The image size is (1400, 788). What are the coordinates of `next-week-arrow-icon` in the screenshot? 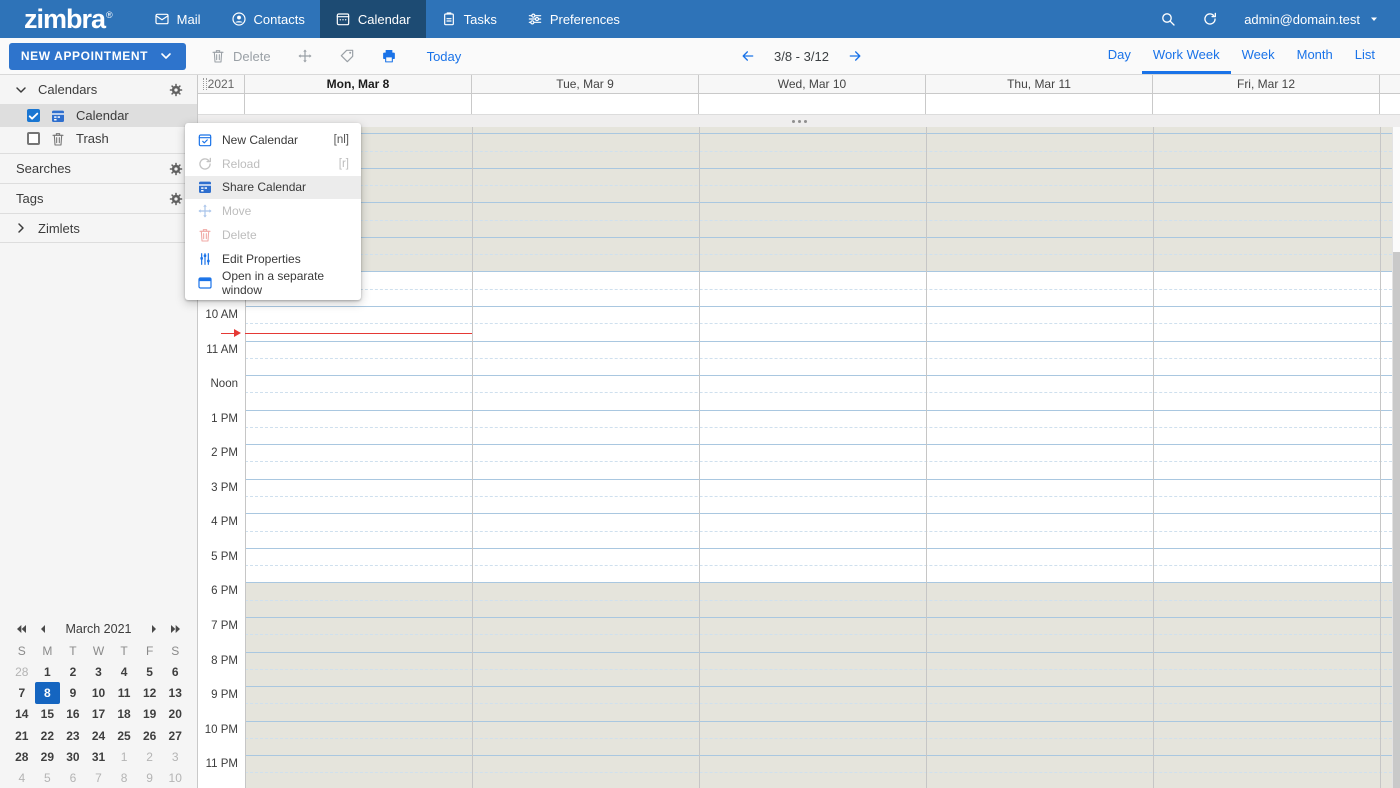 It's located at (855, 56).